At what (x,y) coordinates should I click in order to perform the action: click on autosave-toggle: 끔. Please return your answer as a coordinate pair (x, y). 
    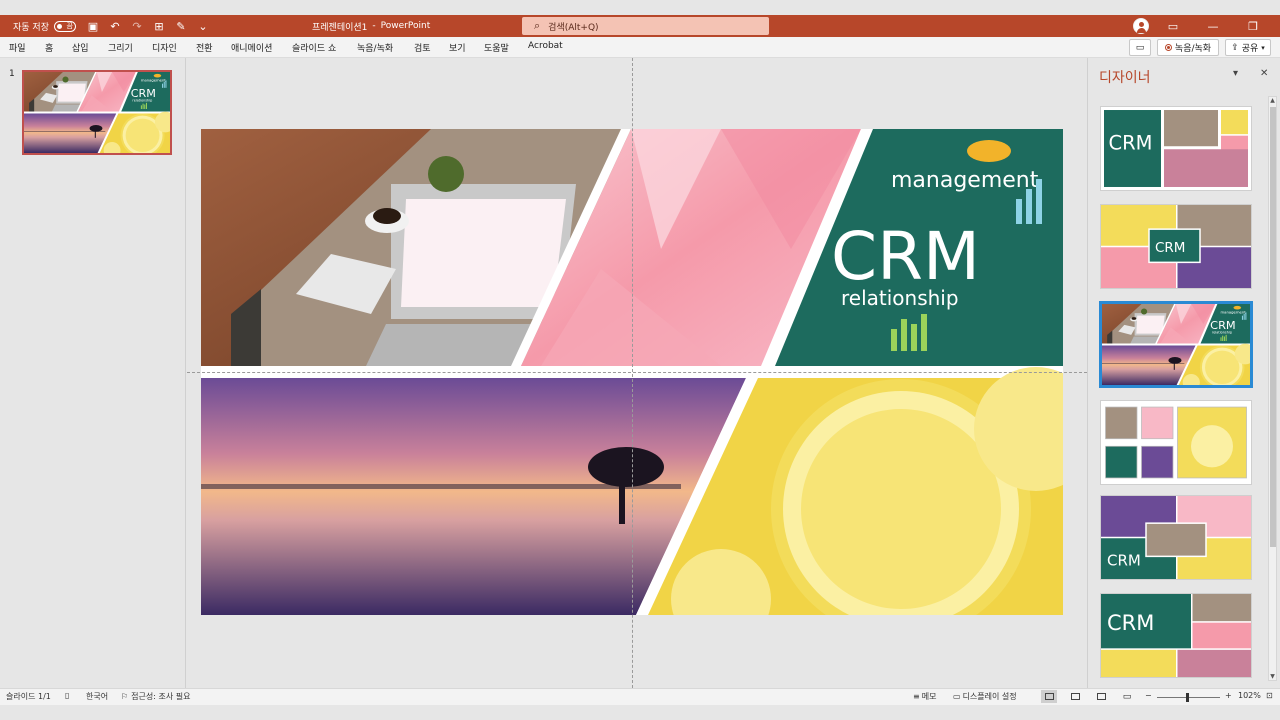
    Looking at the image, I should click on (64, 26).